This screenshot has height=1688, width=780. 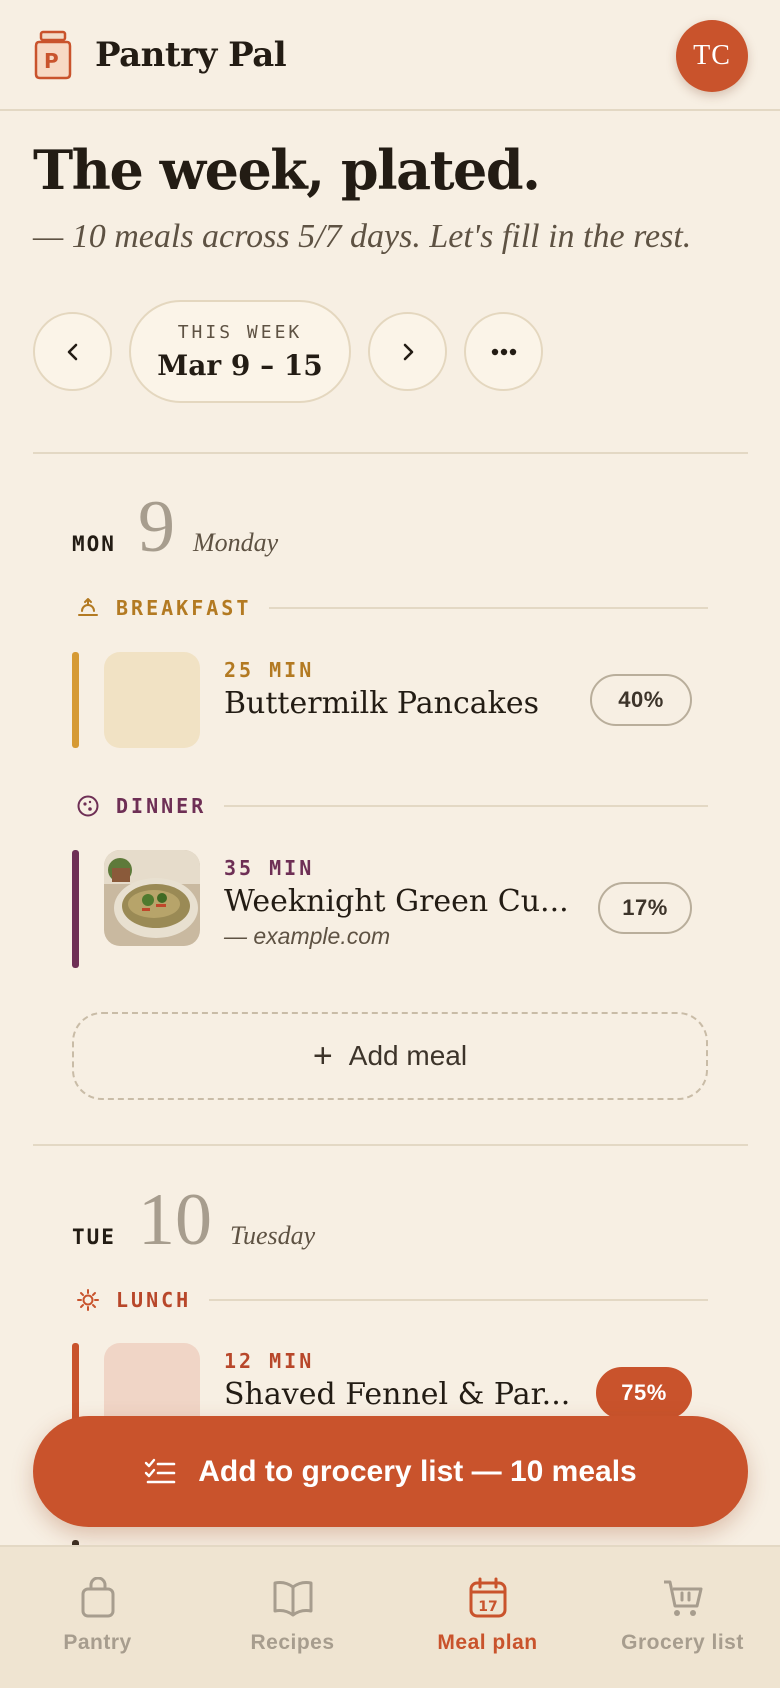 I want to click on day-header-tuesday: TUE 10 Tuesday, so click(x=193, y=1220).